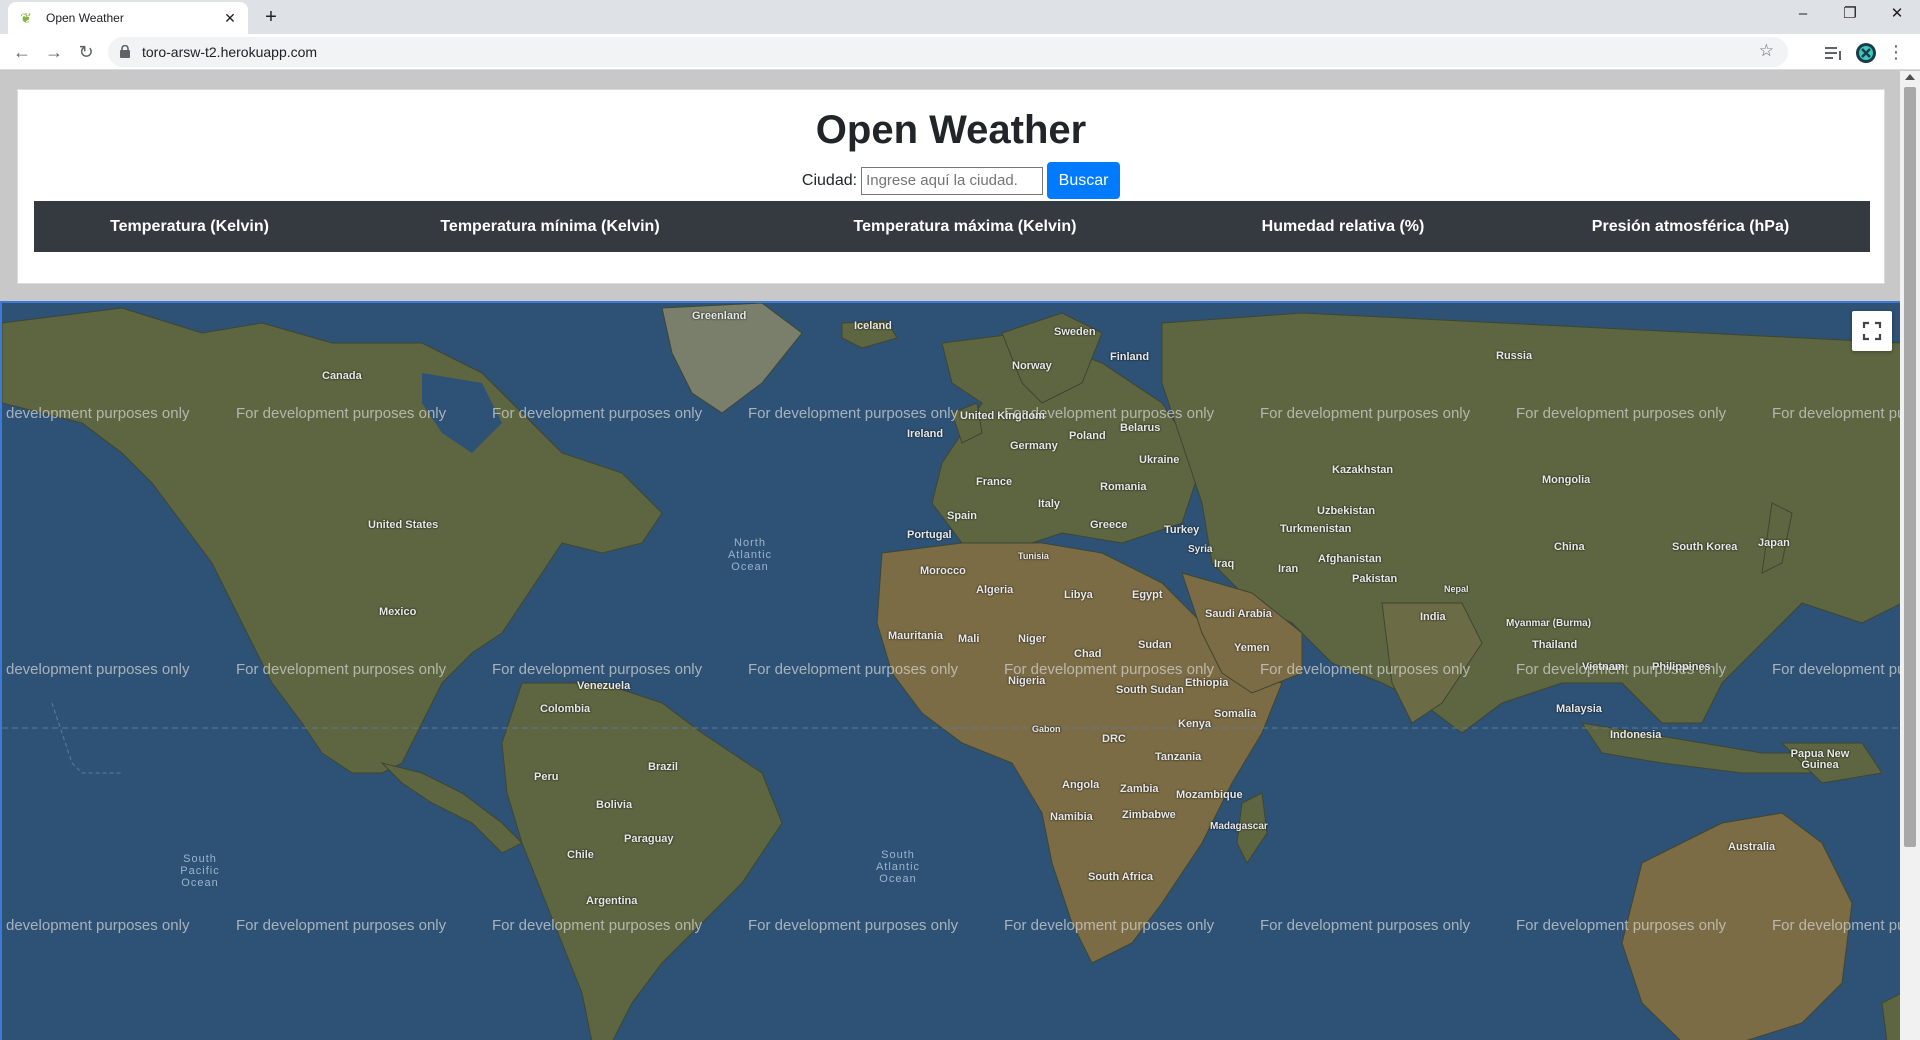 This screenshot has width=1920, height=1040. Describe the element at coordinates (342, 376) in the screenshot. I see `label-canada: Canada` at that location.